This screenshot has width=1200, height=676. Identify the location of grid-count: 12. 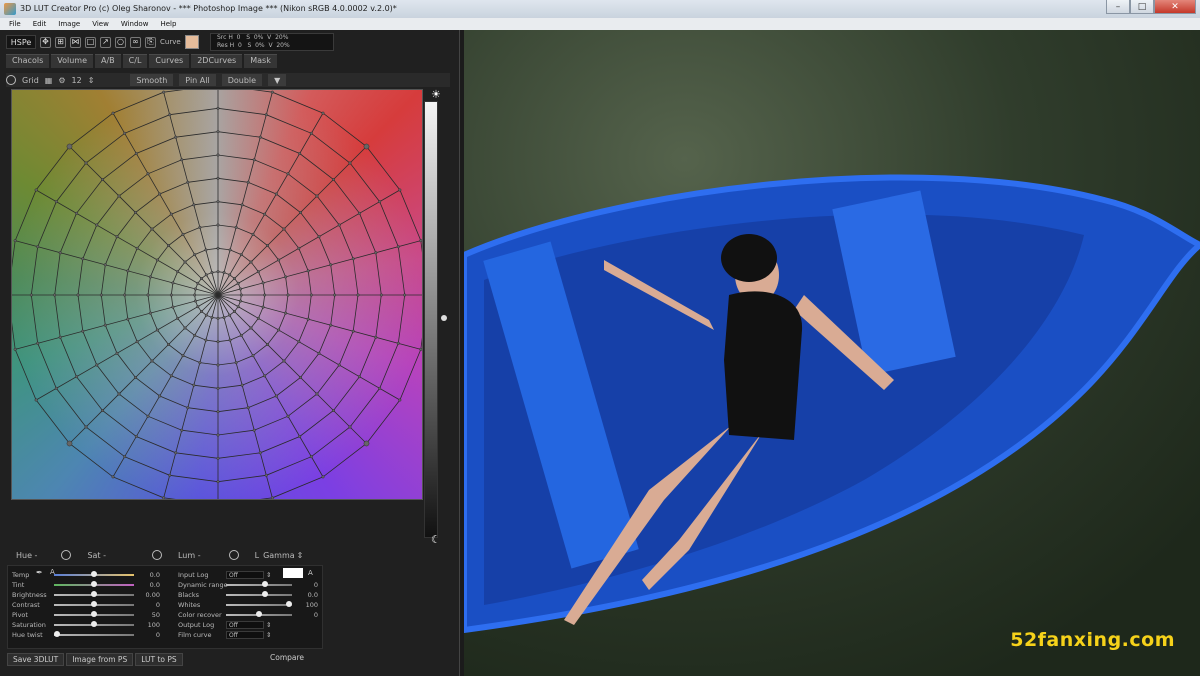
(77, 80).